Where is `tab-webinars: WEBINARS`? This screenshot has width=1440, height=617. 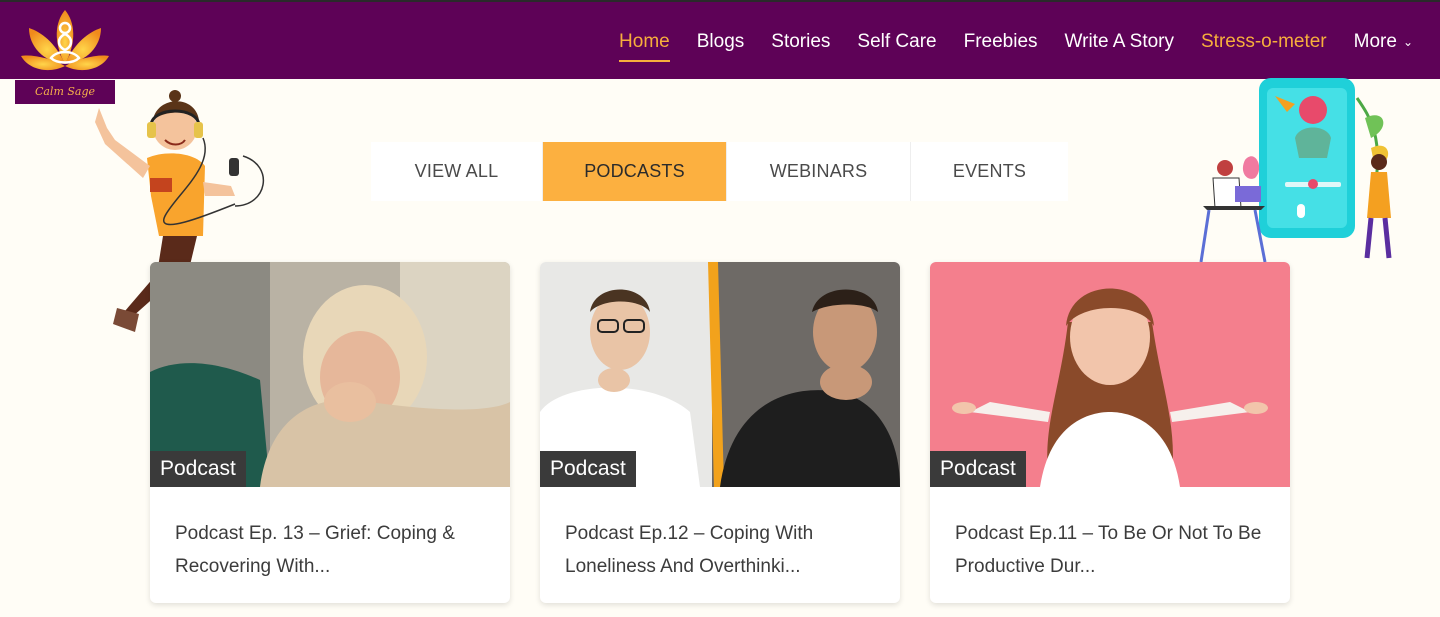 tab-webinars: WEBINARS is located at coordinates (819, 171).